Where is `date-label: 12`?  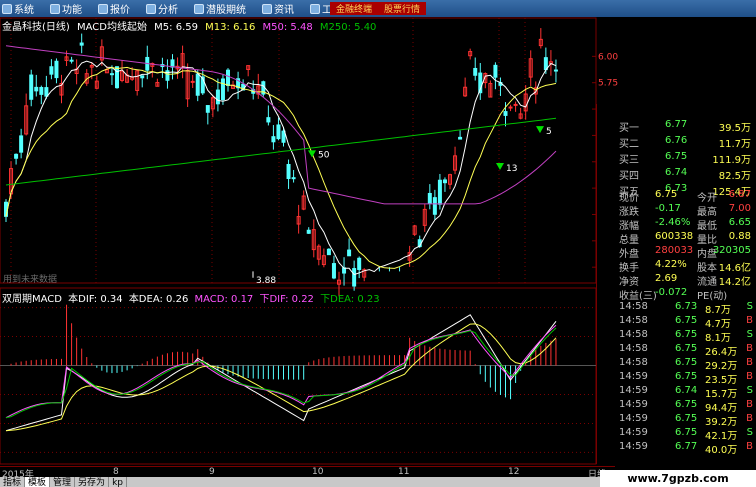 date-label: 12 is located at coordinates (514, 472).